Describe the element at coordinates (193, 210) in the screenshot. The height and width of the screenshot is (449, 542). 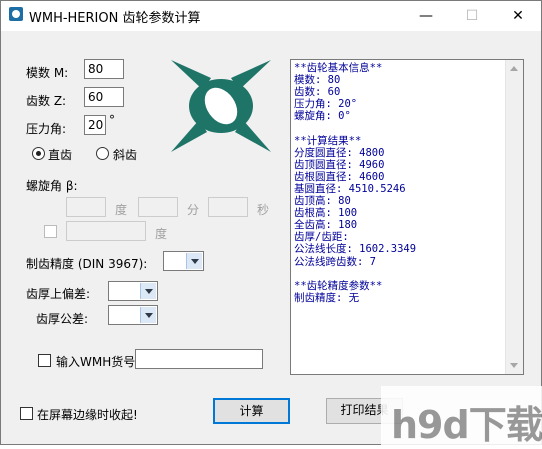
I see `minute-unit: 分` at that location.